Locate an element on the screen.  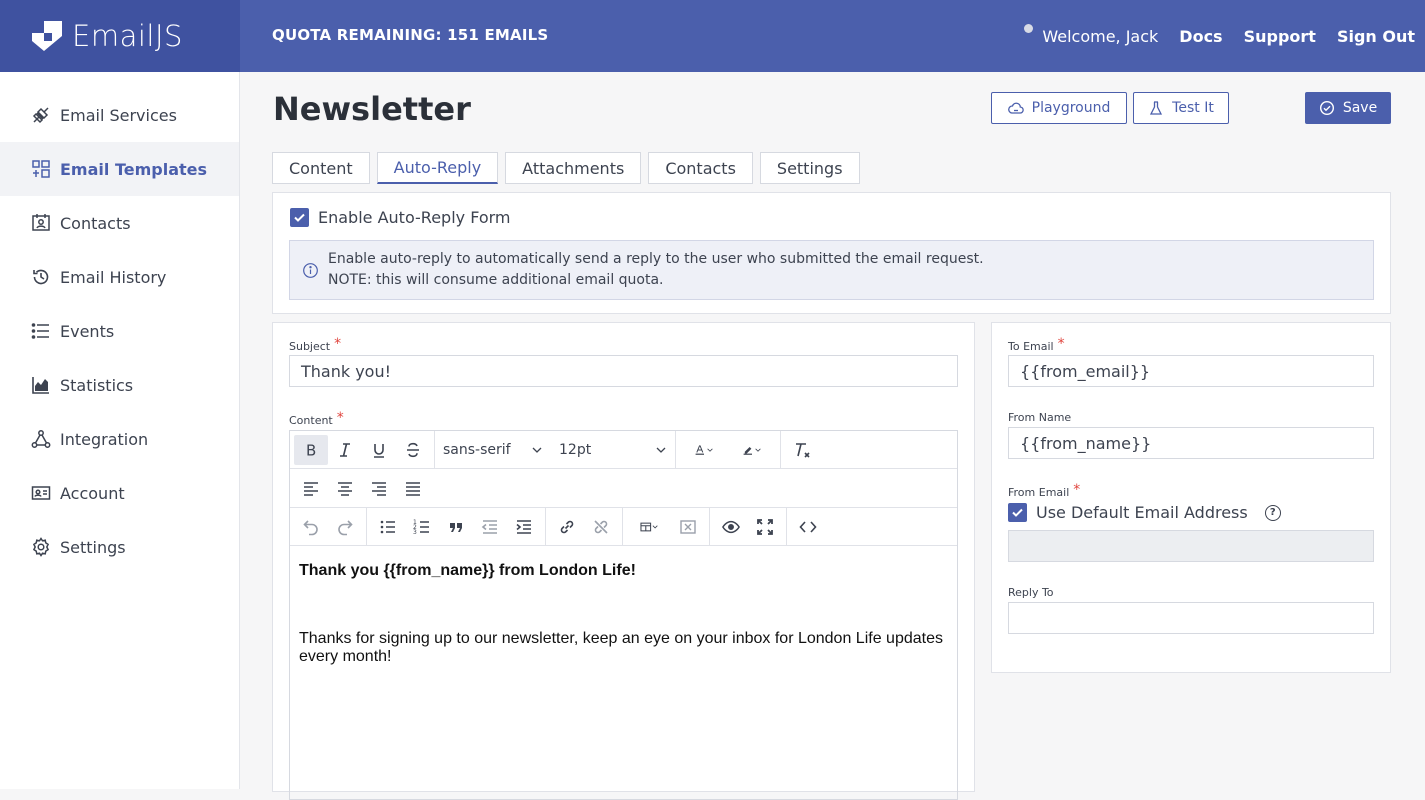
check-circle-icon is located at coordinates (1326, 108).